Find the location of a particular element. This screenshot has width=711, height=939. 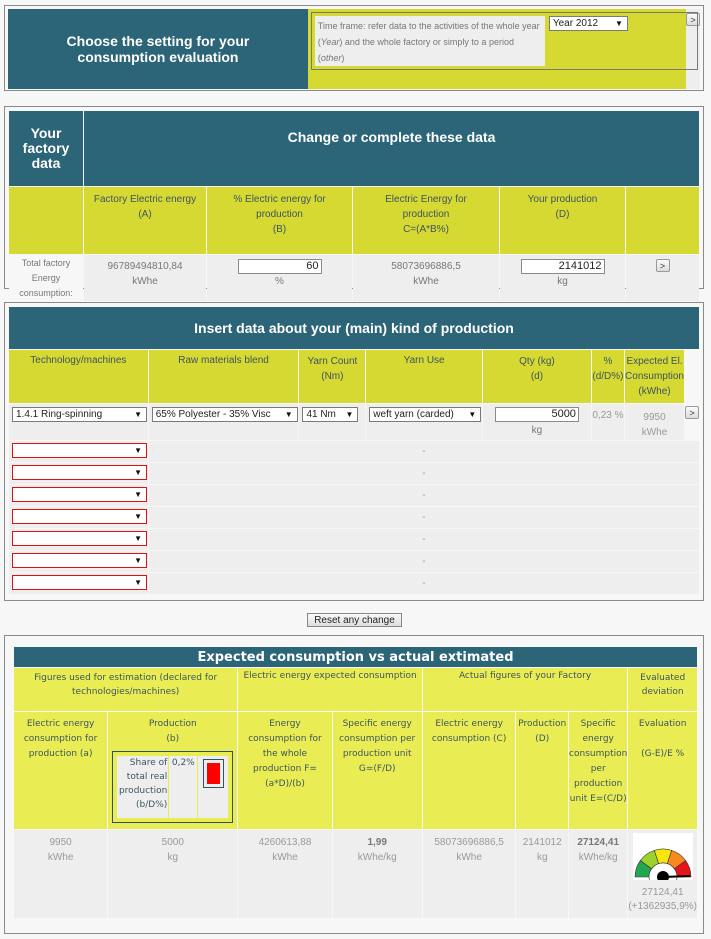

share-bar is located at coordinates (213, 773).